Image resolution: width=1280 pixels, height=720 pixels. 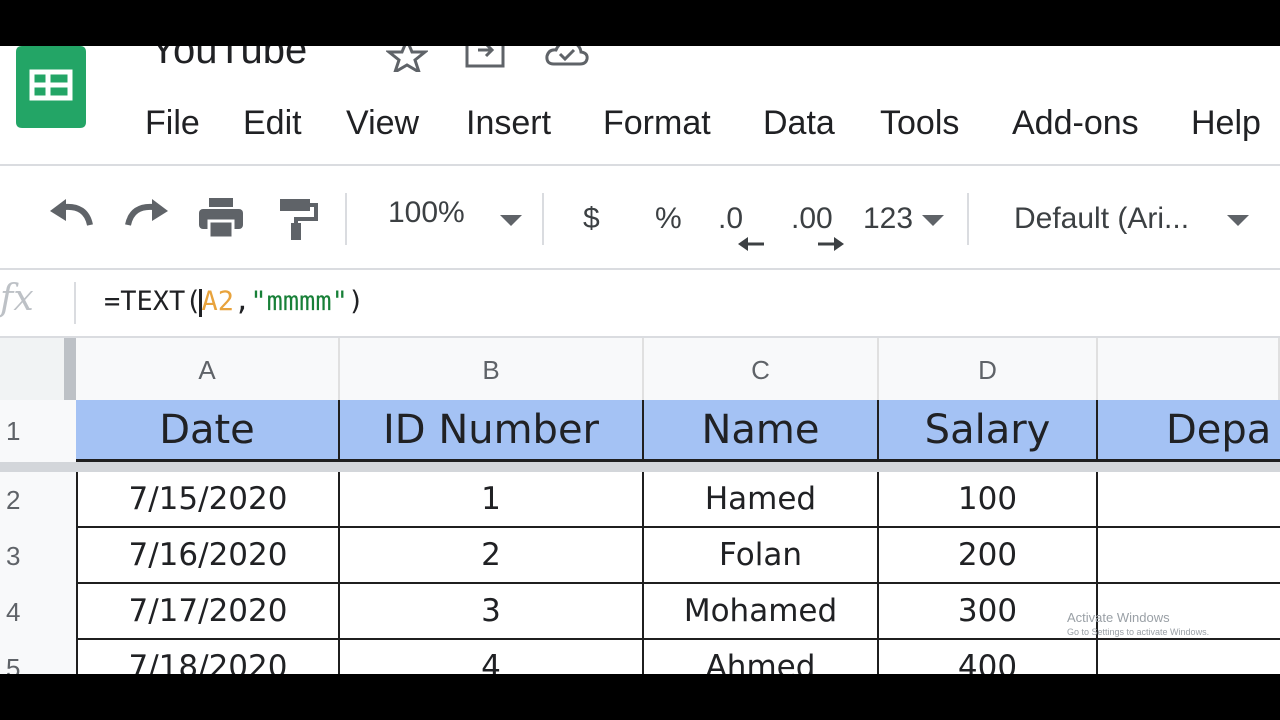 I want to click on freeze-handle, so click(x=70, y=370).